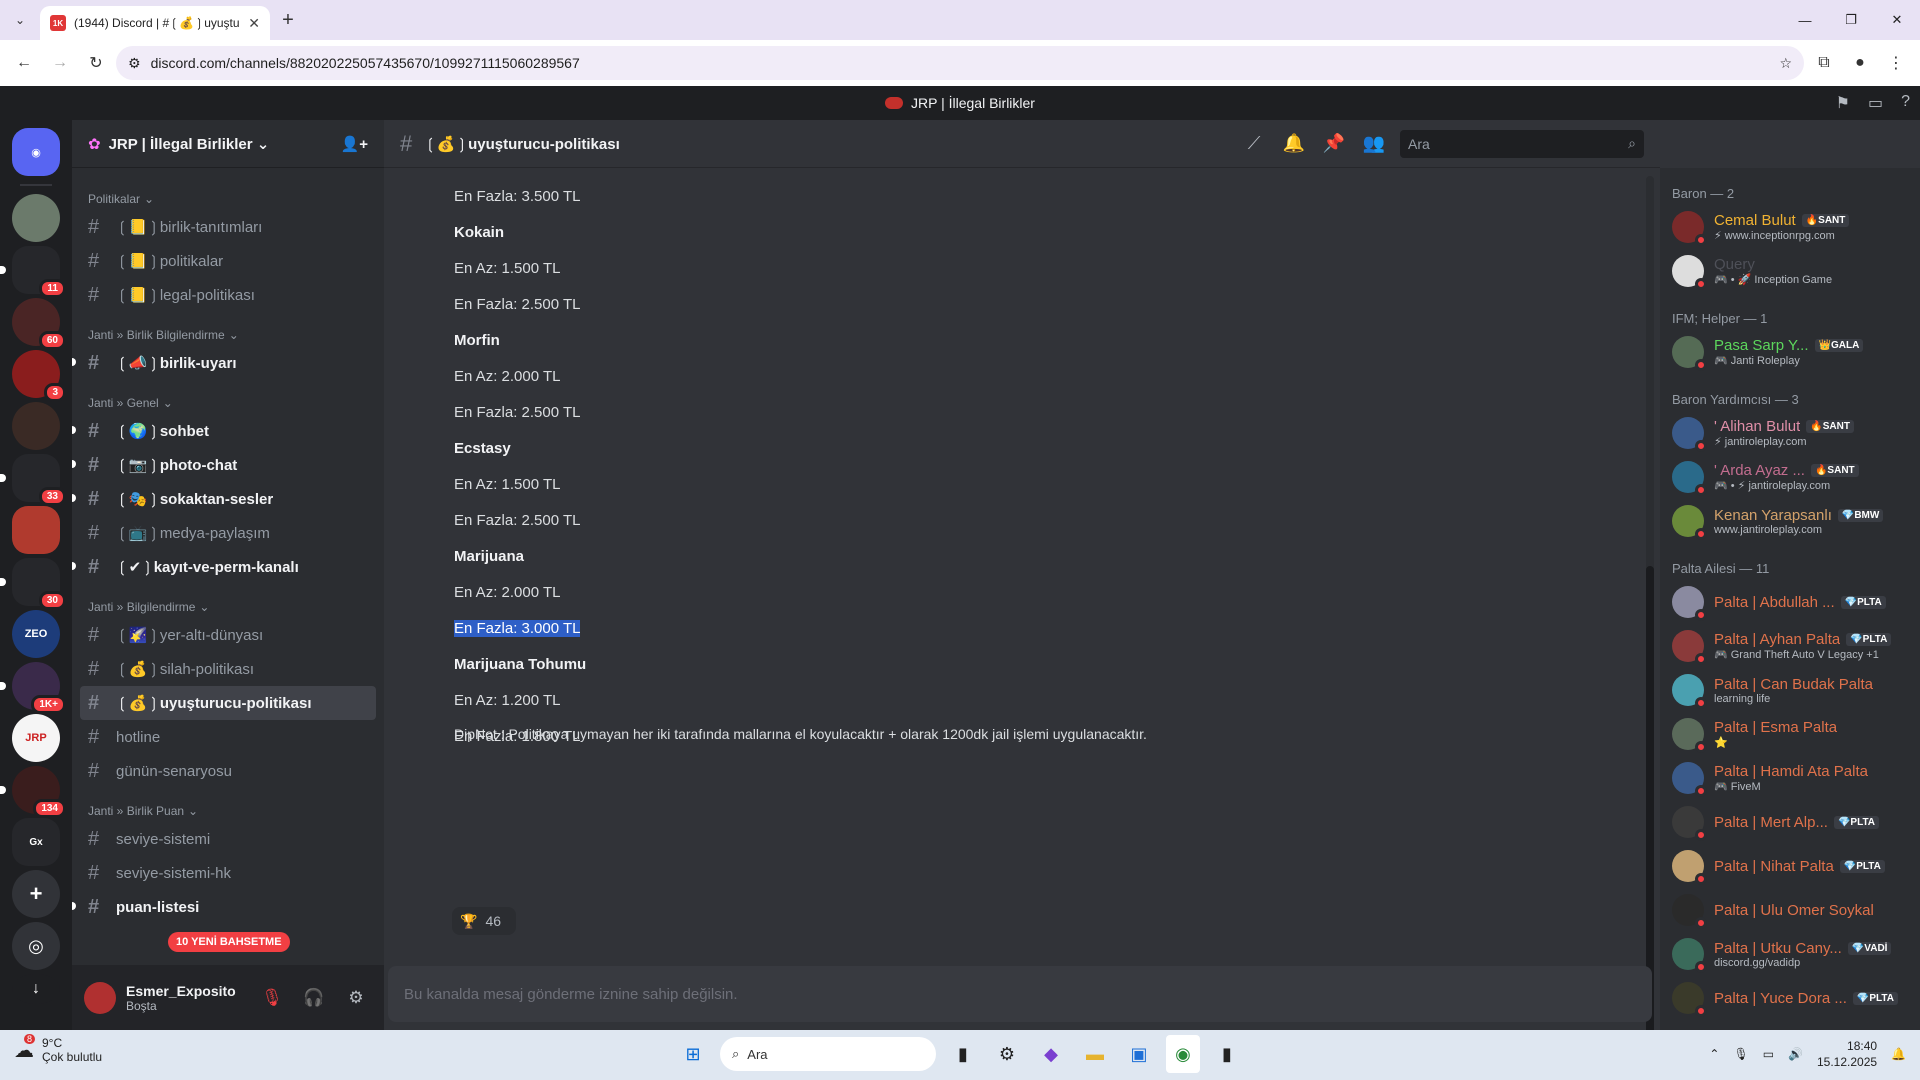  I want to click on server-icon: JRP, so click(36, 738).